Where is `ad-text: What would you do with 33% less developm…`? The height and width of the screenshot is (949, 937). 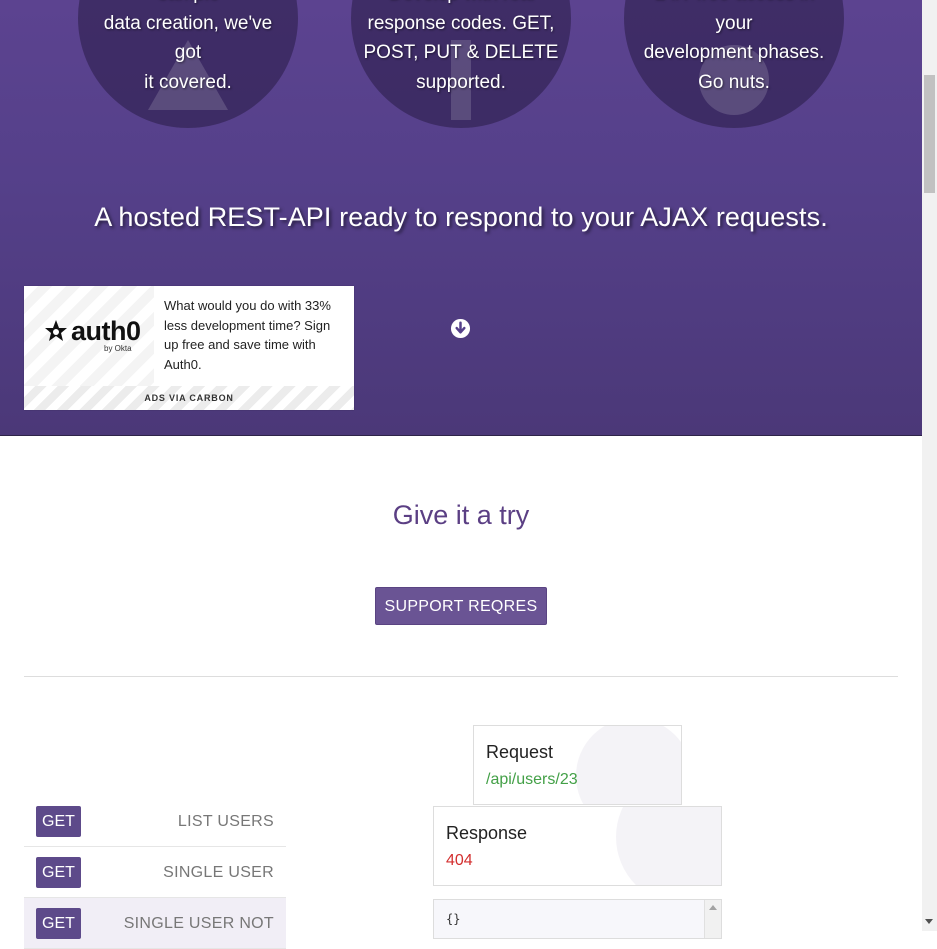 ad-text: What would you do with 33% less developm… is located at coordinates (254, 335).